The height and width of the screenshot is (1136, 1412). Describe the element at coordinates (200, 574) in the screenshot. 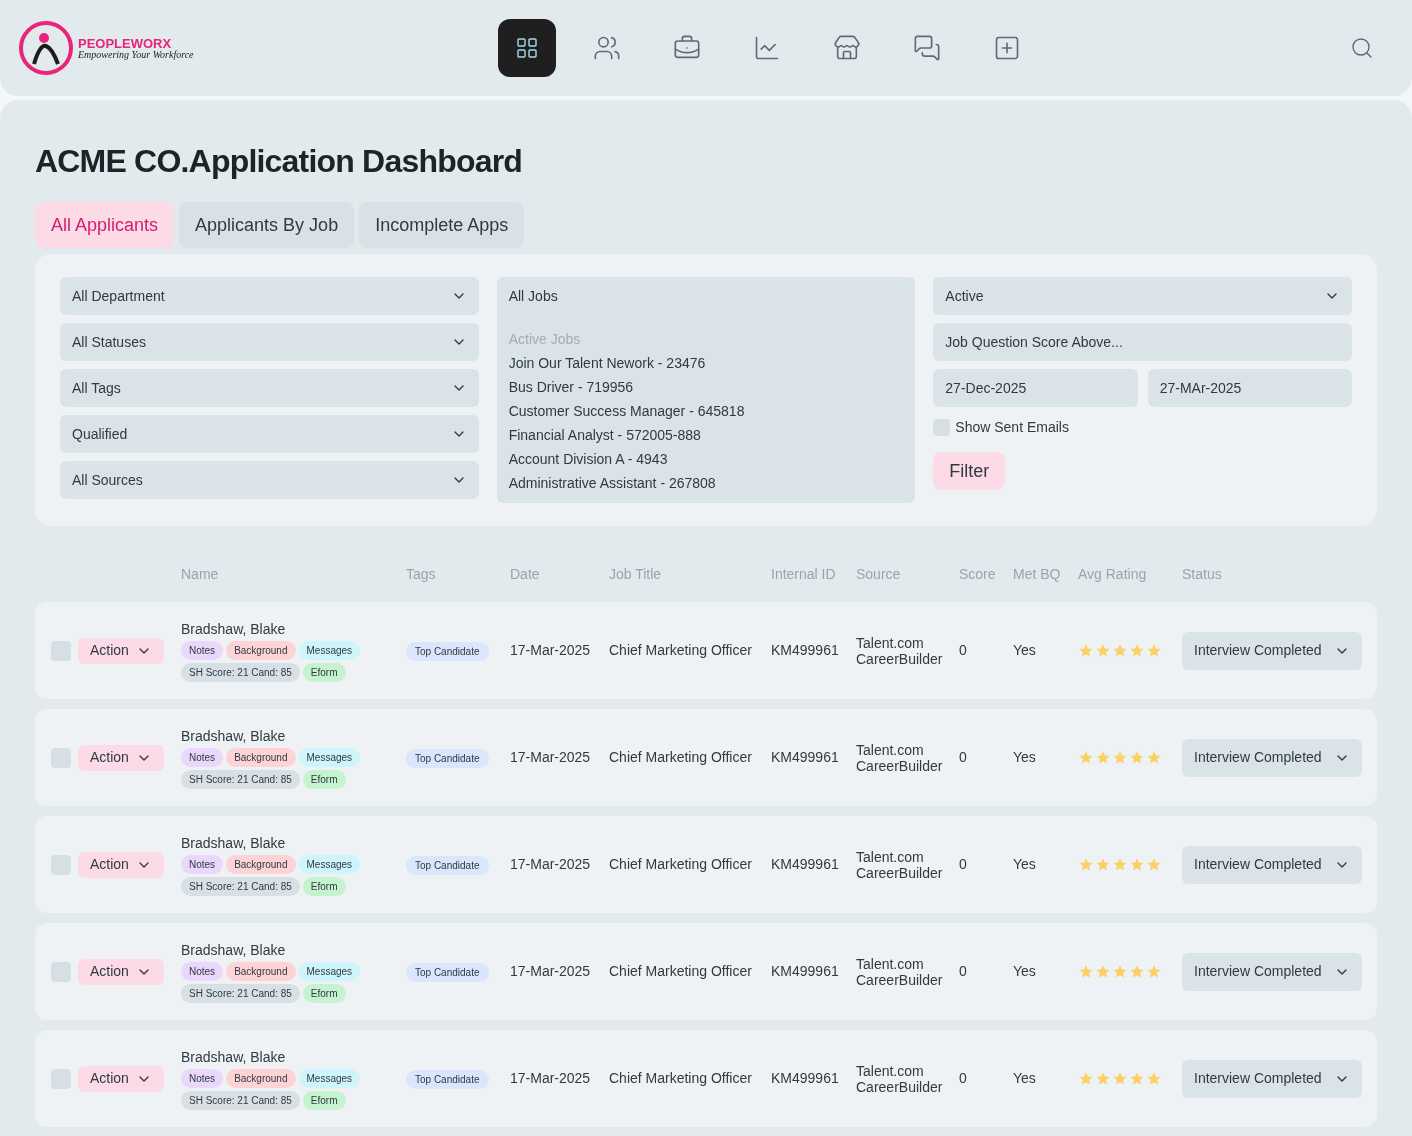

I see `column-header: Name` at that location.